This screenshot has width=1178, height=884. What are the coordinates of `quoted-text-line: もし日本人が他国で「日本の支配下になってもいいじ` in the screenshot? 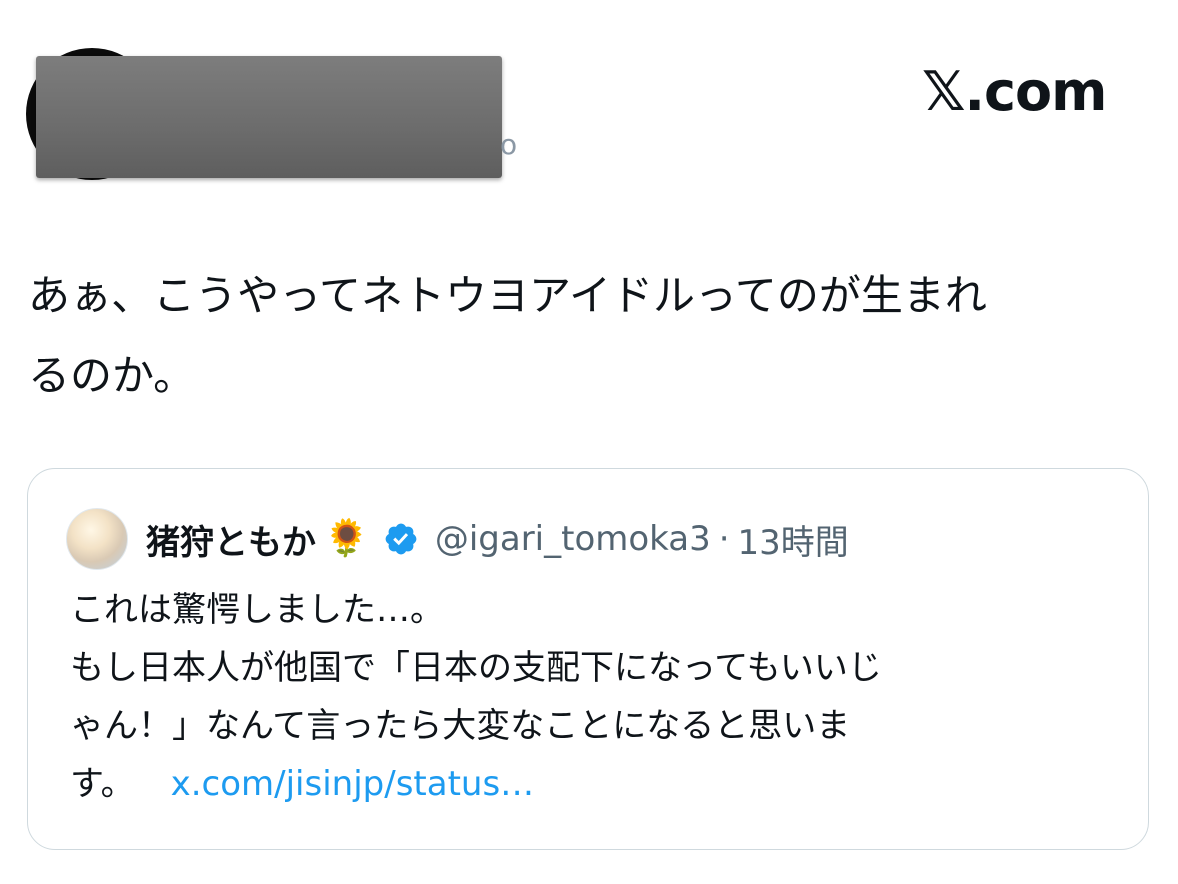 It's located at (476, 668).